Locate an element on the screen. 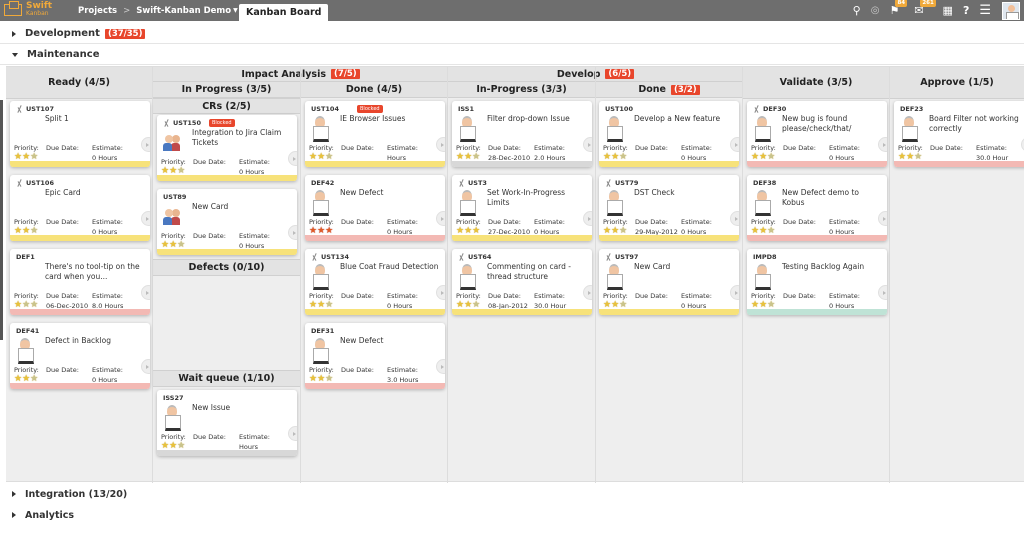 The height and width of the screenshot is (537, 1024). card-id: DEF1 is located at coordinates (25, 257).